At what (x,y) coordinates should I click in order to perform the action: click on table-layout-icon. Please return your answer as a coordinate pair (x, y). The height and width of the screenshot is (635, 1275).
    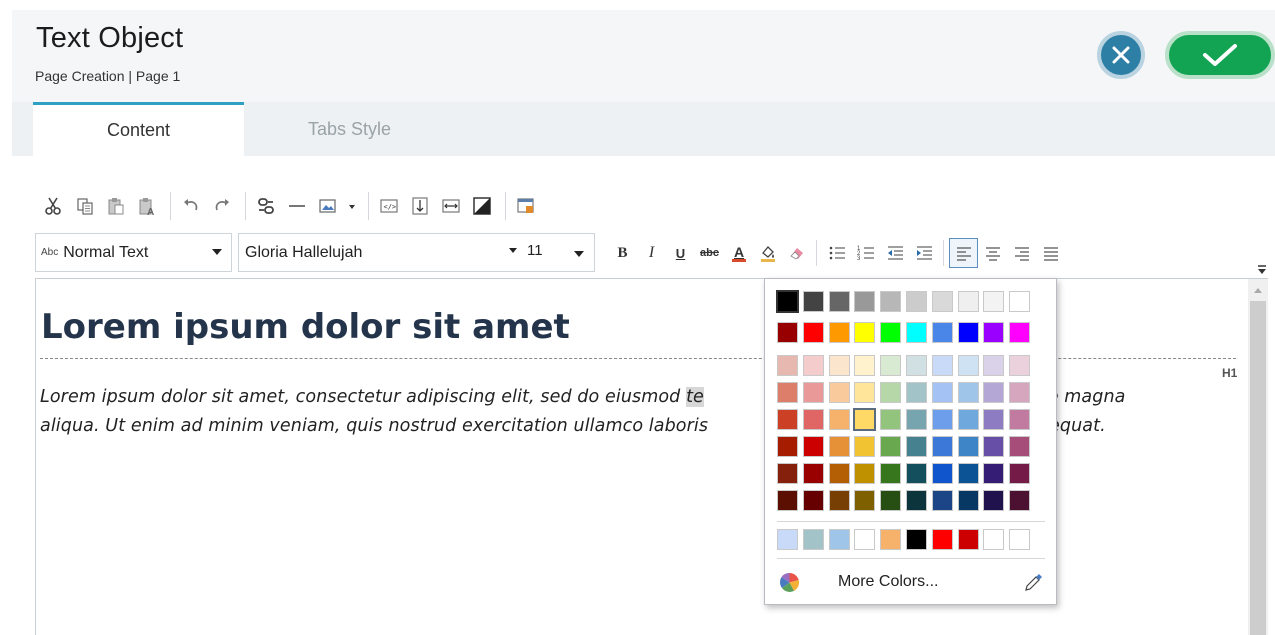
    Looking at the image, I should click on (526, 206).